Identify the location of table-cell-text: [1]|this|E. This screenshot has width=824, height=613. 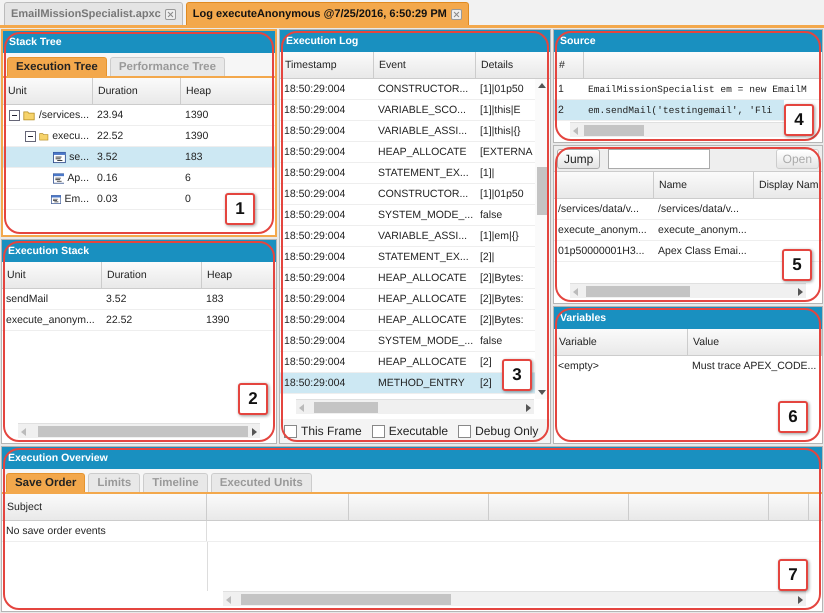
(500, 110).